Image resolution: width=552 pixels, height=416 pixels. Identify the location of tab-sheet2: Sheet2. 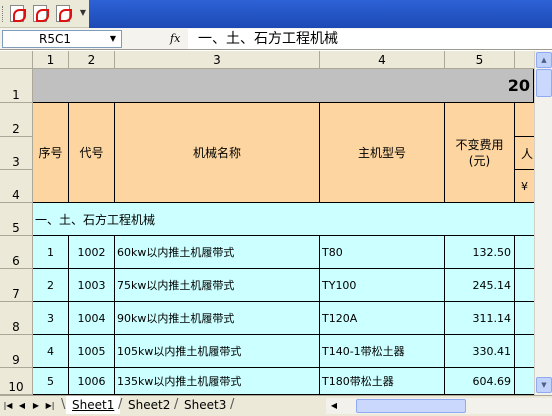
(149, 405).